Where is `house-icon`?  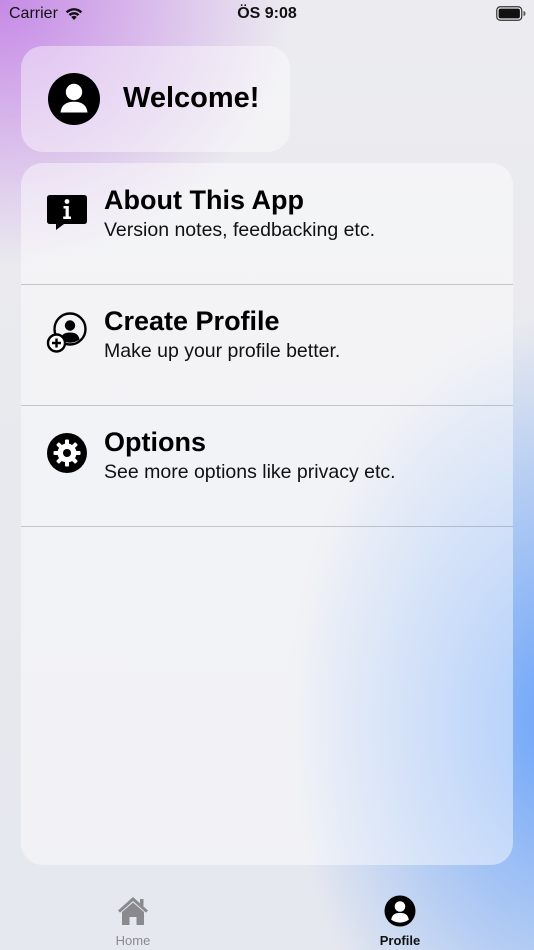 house-icon is located at coordinates (133, 911).